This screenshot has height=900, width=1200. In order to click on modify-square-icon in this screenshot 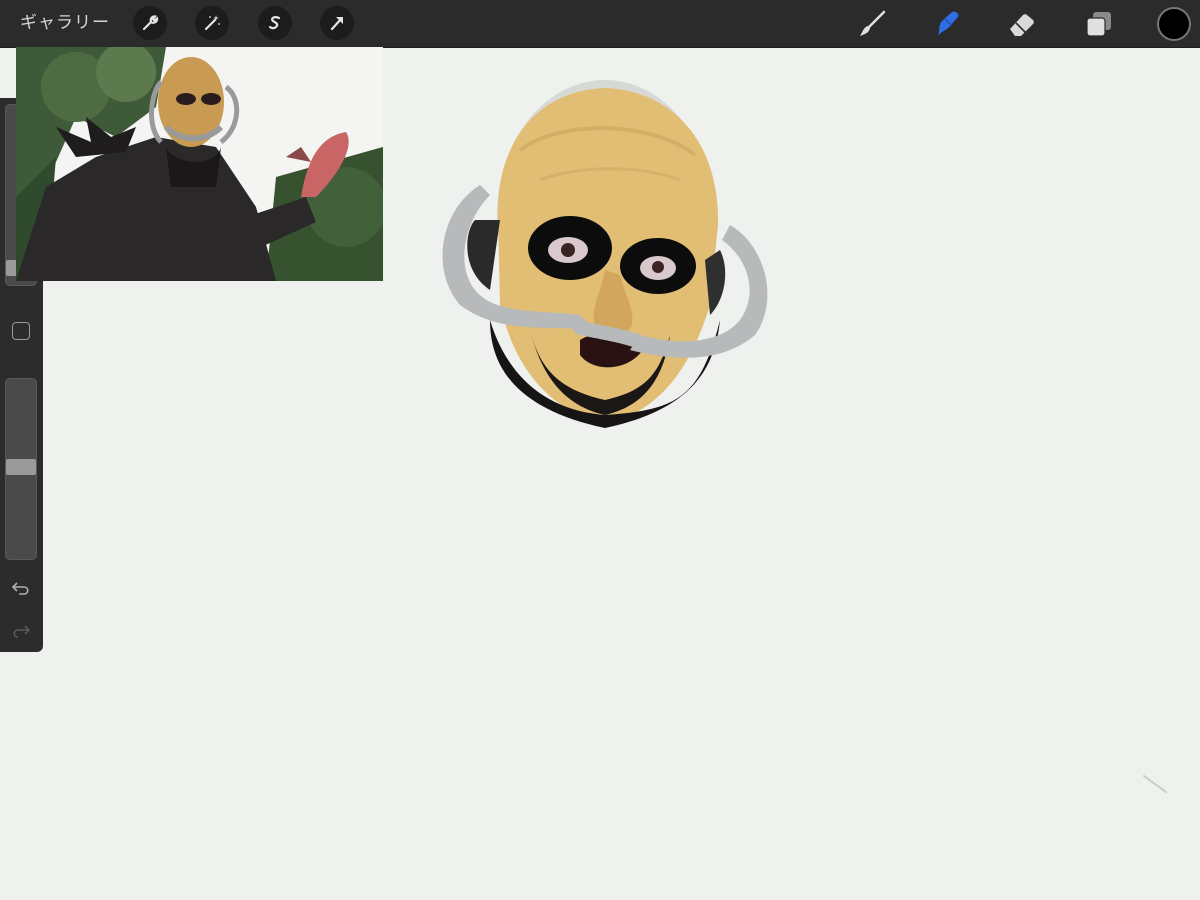, I will do `click(21, 331)`.